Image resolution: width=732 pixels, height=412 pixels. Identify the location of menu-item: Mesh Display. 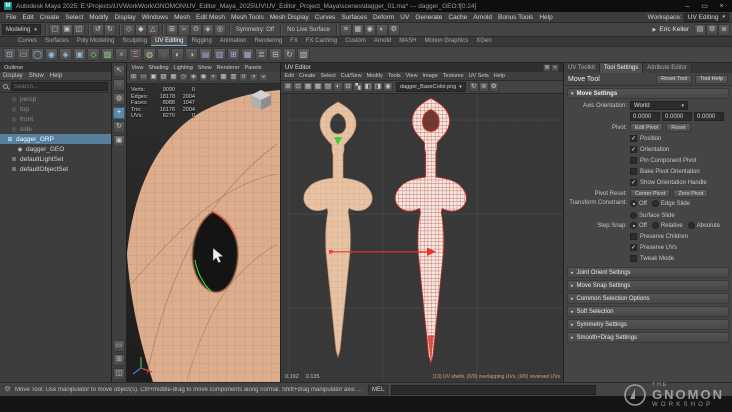
(289, 17).